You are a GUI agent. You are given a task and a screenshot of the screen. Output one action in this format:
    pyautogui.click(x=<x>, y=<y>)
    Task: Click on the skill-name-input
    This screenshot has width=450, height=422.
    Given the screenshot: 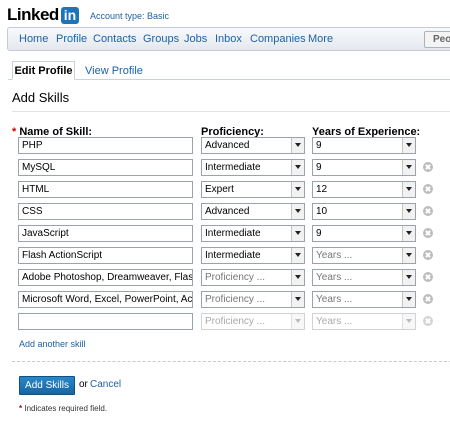 What is the action you would take?
    pyautogui.click(x=105, y=321)
    